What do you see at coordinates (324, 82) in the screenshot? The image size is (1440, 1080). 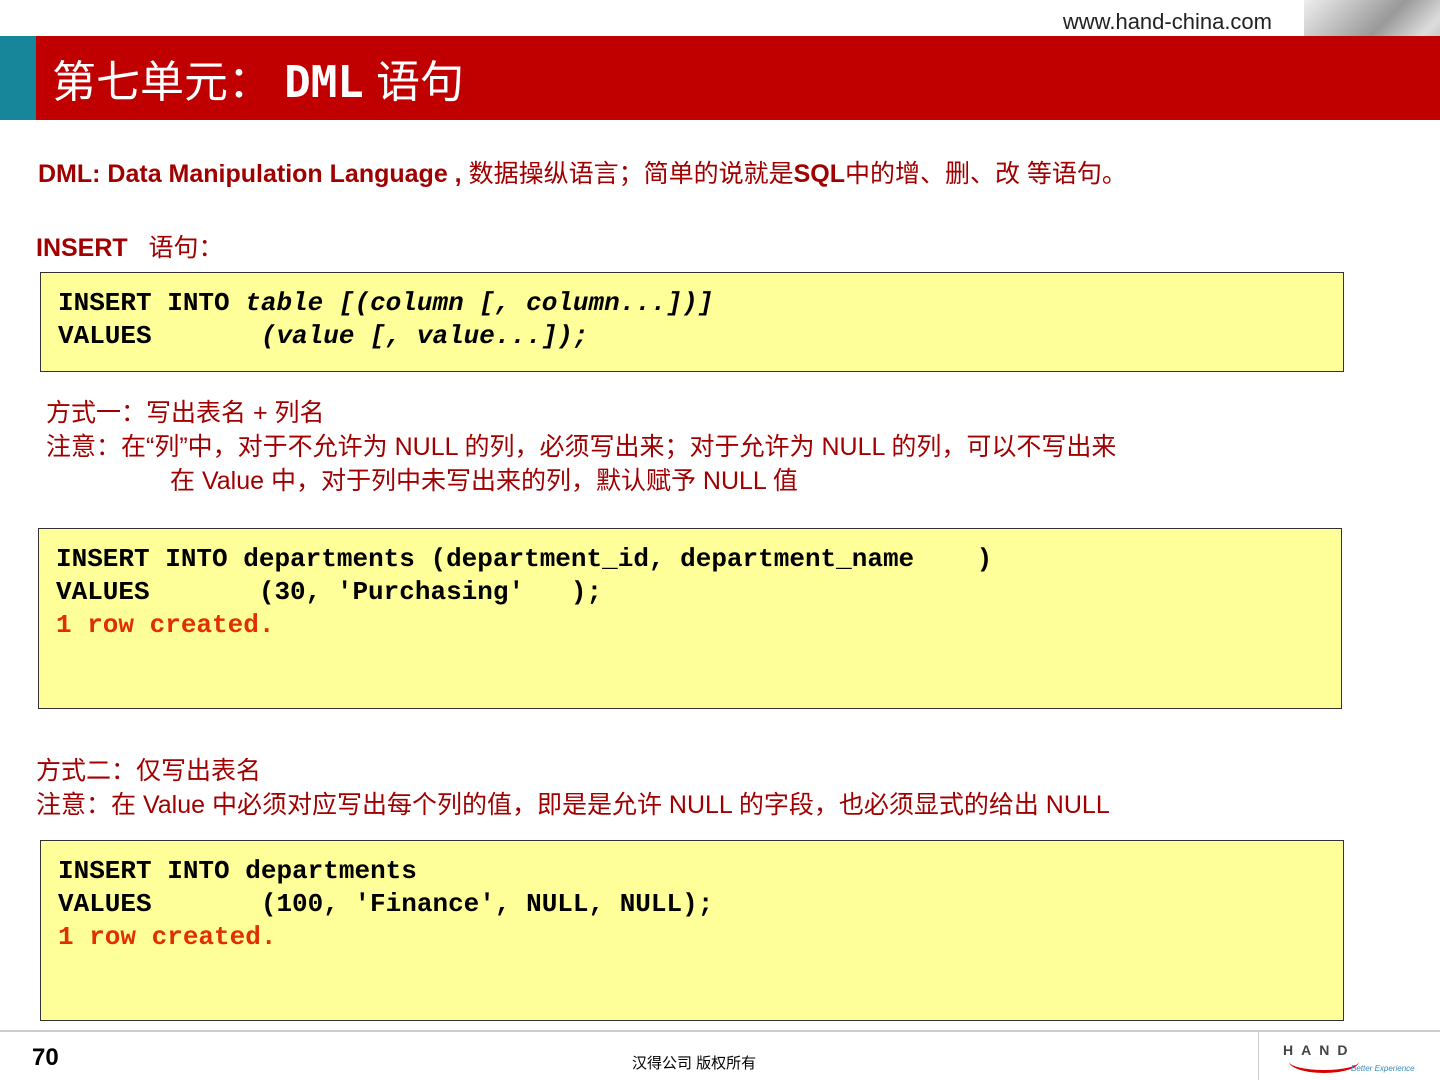 I see `title-en: DML` at bounding box center [324, 82].